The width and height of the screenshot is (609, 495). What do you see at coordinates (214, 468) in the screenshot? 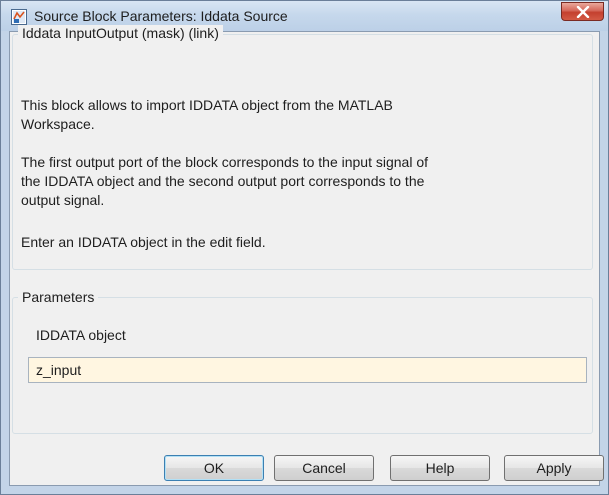
I see `ok-button: OK` at bounding box center [214, 468].